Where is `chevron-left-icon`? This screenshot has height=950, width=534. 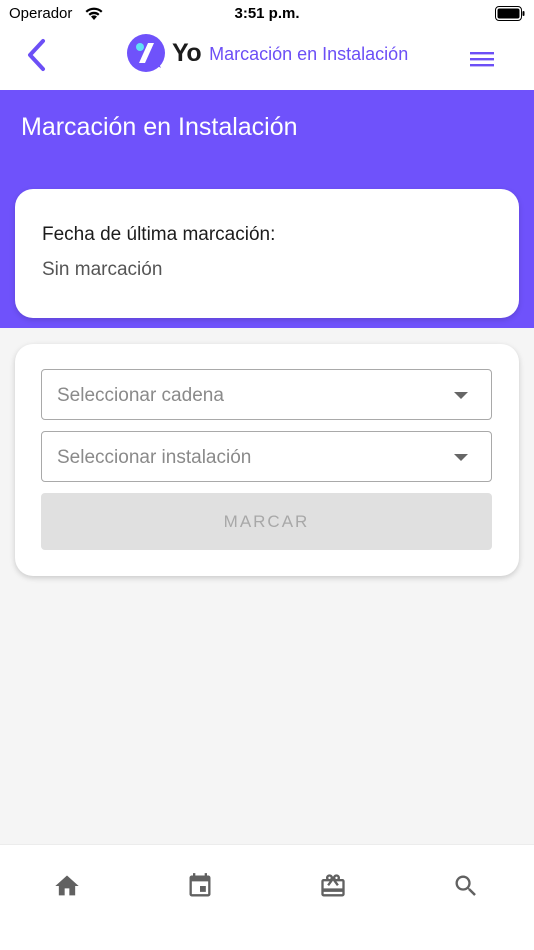 chevron-left-icon is located at coordinates (36, 55).